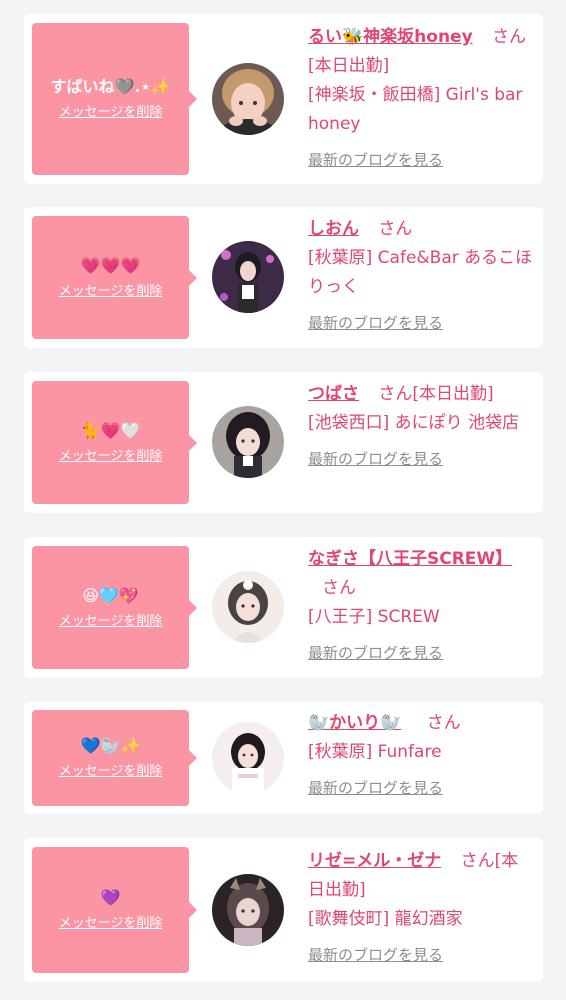 The width and height of the screenshot is (566, 1000). I want to click on cast-info: しおん さん [秋葉原] Cafe&Bar あるこほりっく 最新のブログを見る, so click(421, 276).